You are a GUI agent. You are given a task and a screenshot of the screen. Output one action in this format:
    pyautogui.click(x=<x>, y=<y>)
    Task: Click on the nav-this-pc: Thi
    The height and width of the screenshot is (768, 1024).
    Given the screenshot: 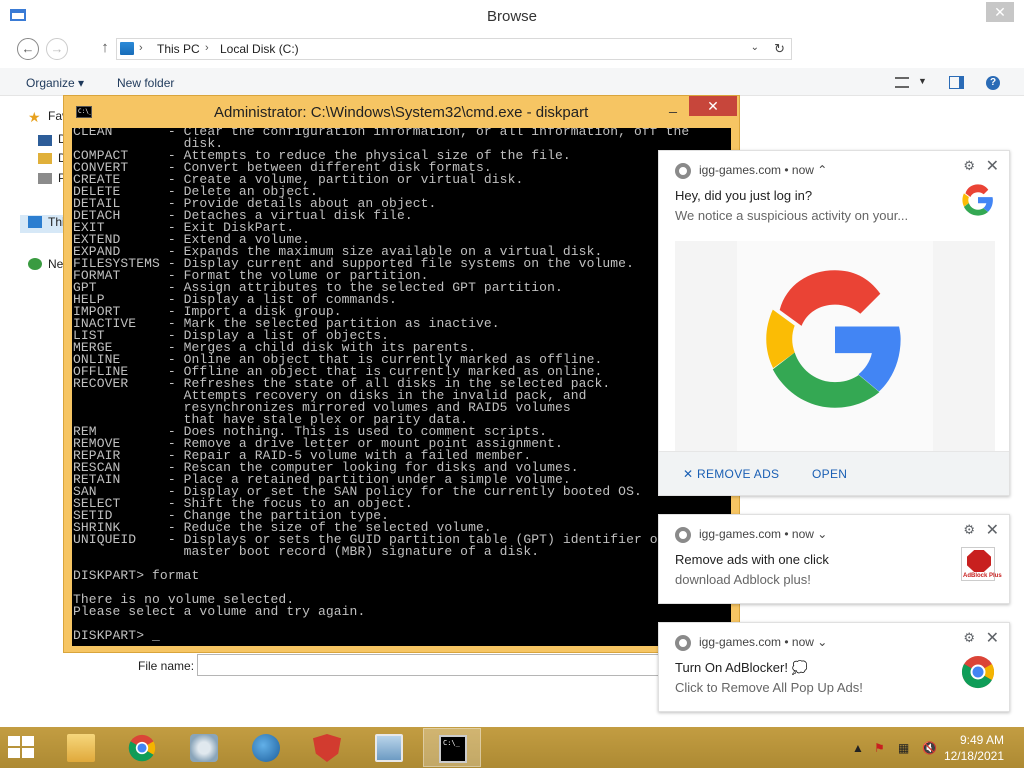 What is the action you would take?
    pyautogui.click(x=44, y=224)
    